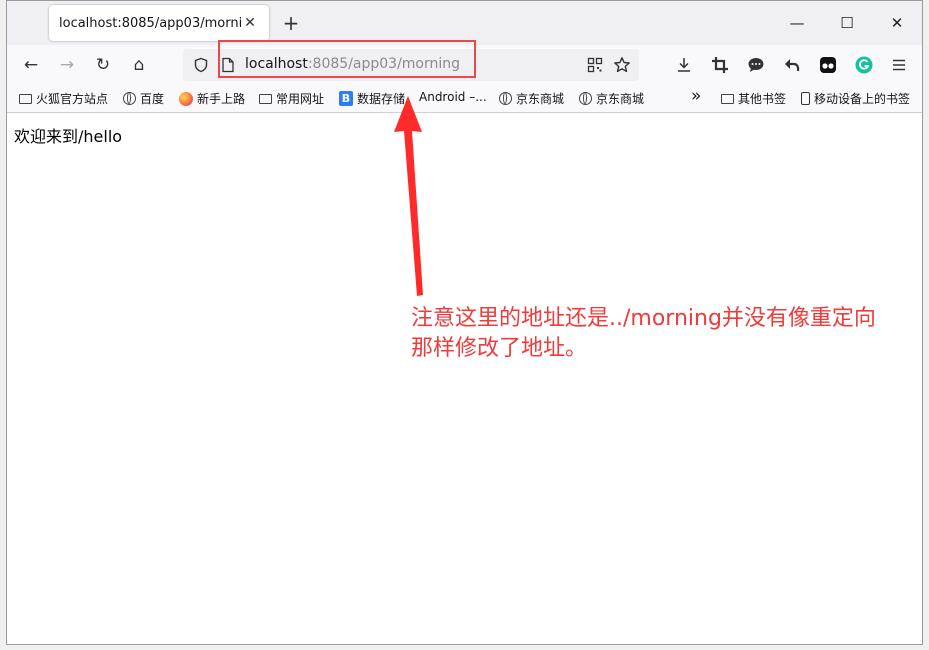 The width and height of the screenshot is (929, 650). Describe the element at coordinates (68, 136) in the screenshot. I see `page-message: 欢迎来到/hello` at that location.